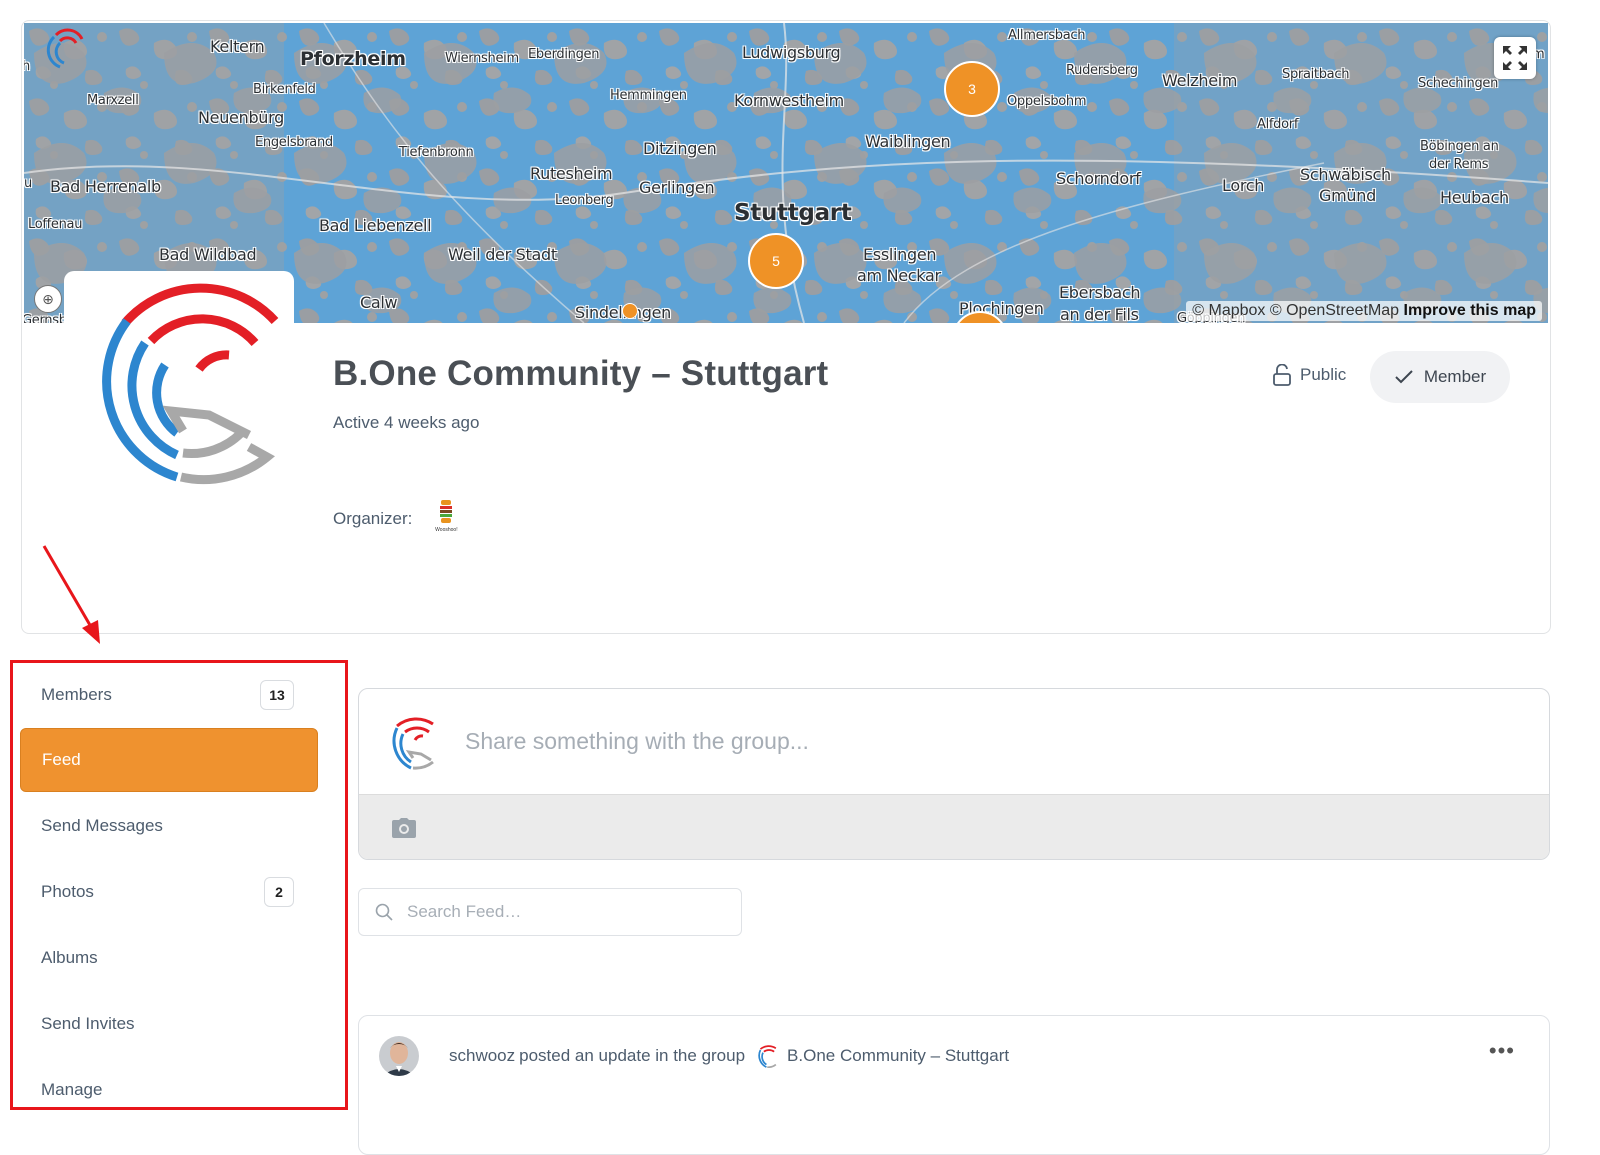  I want to click on nav-item-label: Members, so click(76, 694).